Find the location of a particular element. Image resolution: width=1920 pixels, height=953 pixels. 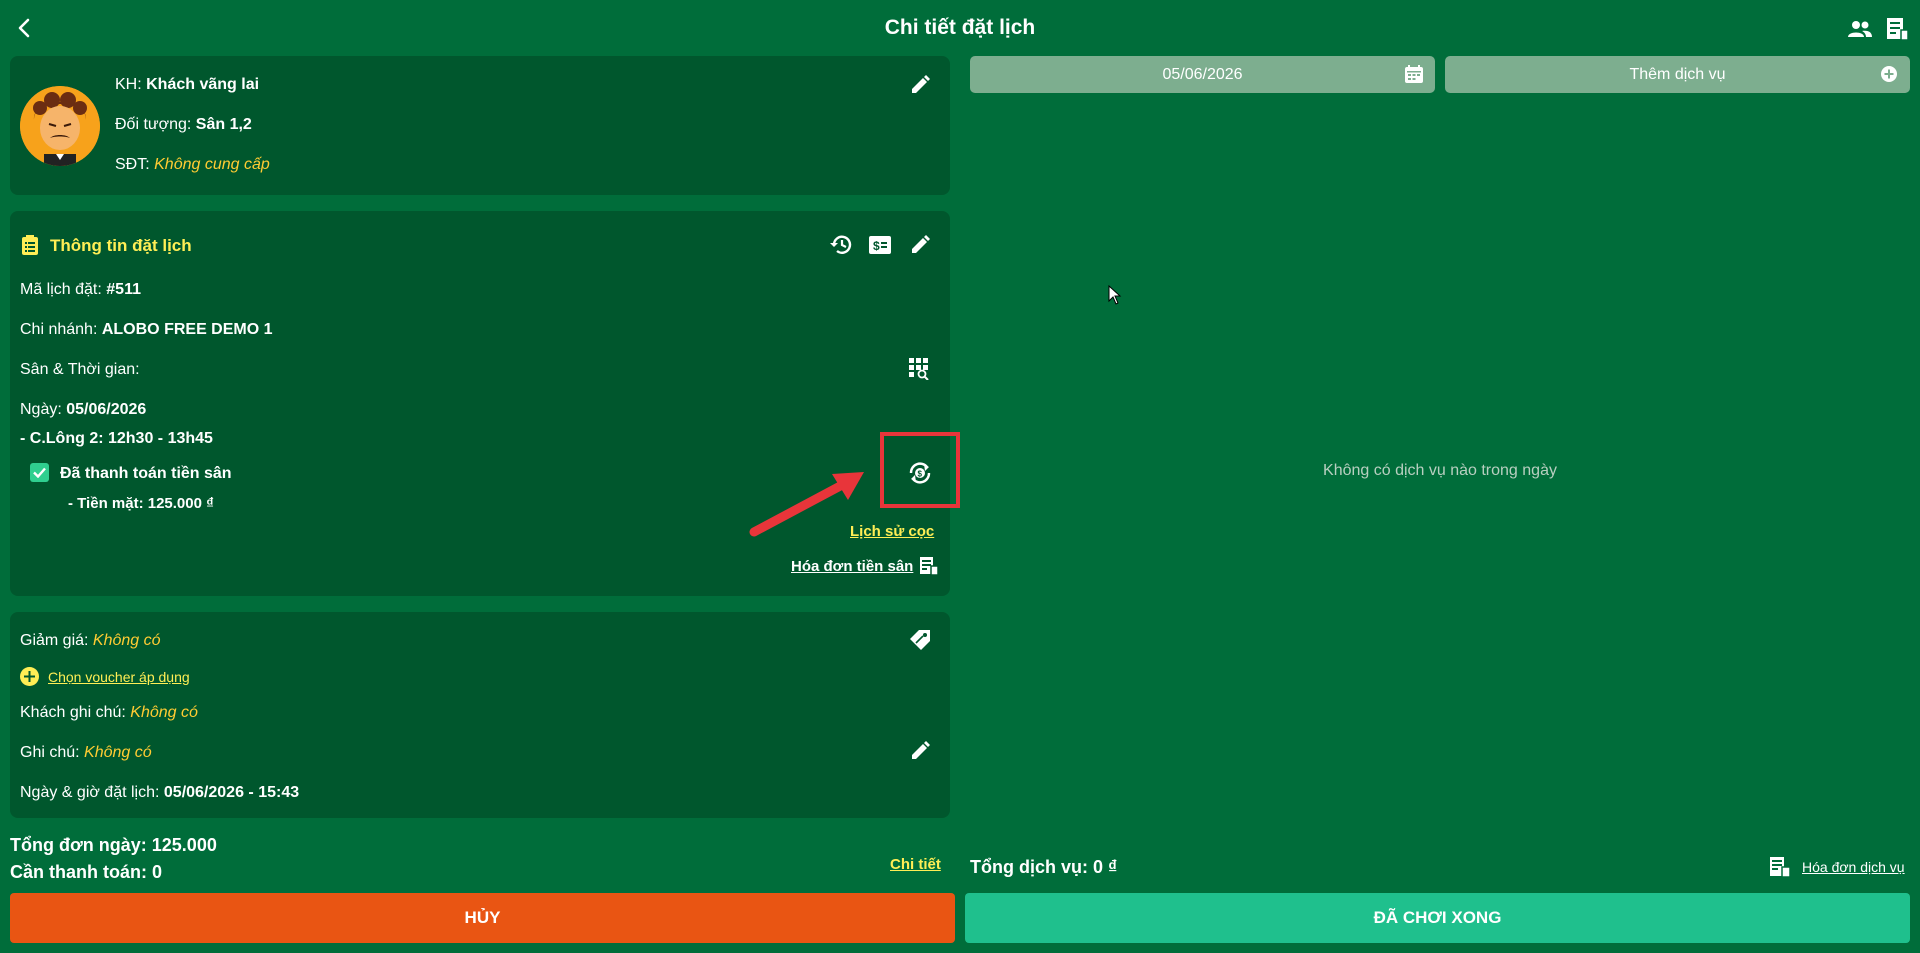

page-title: Chi tiết đặt lịch is located at coordinates (960, 27).